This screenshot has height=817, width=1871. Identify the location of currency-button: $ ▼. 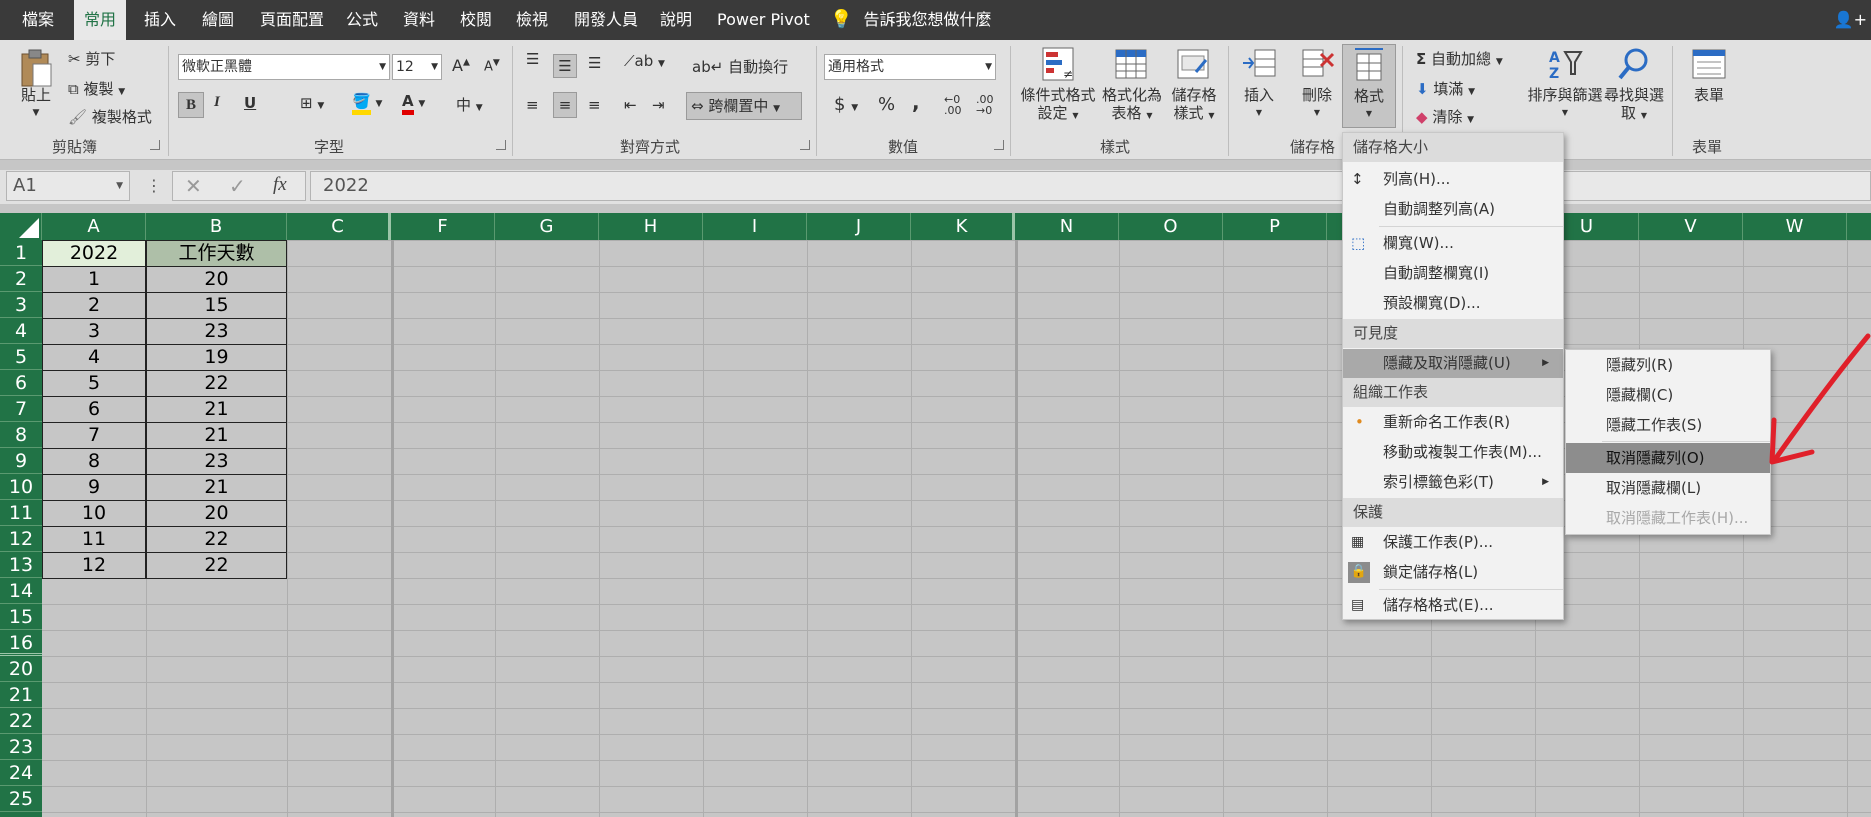
(846, 104).